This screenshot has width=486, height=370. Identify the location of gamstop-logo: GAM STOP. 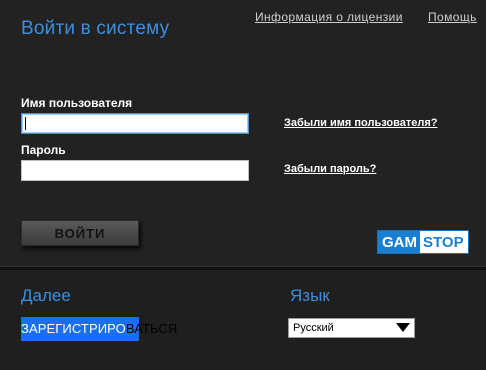
(423, 242).